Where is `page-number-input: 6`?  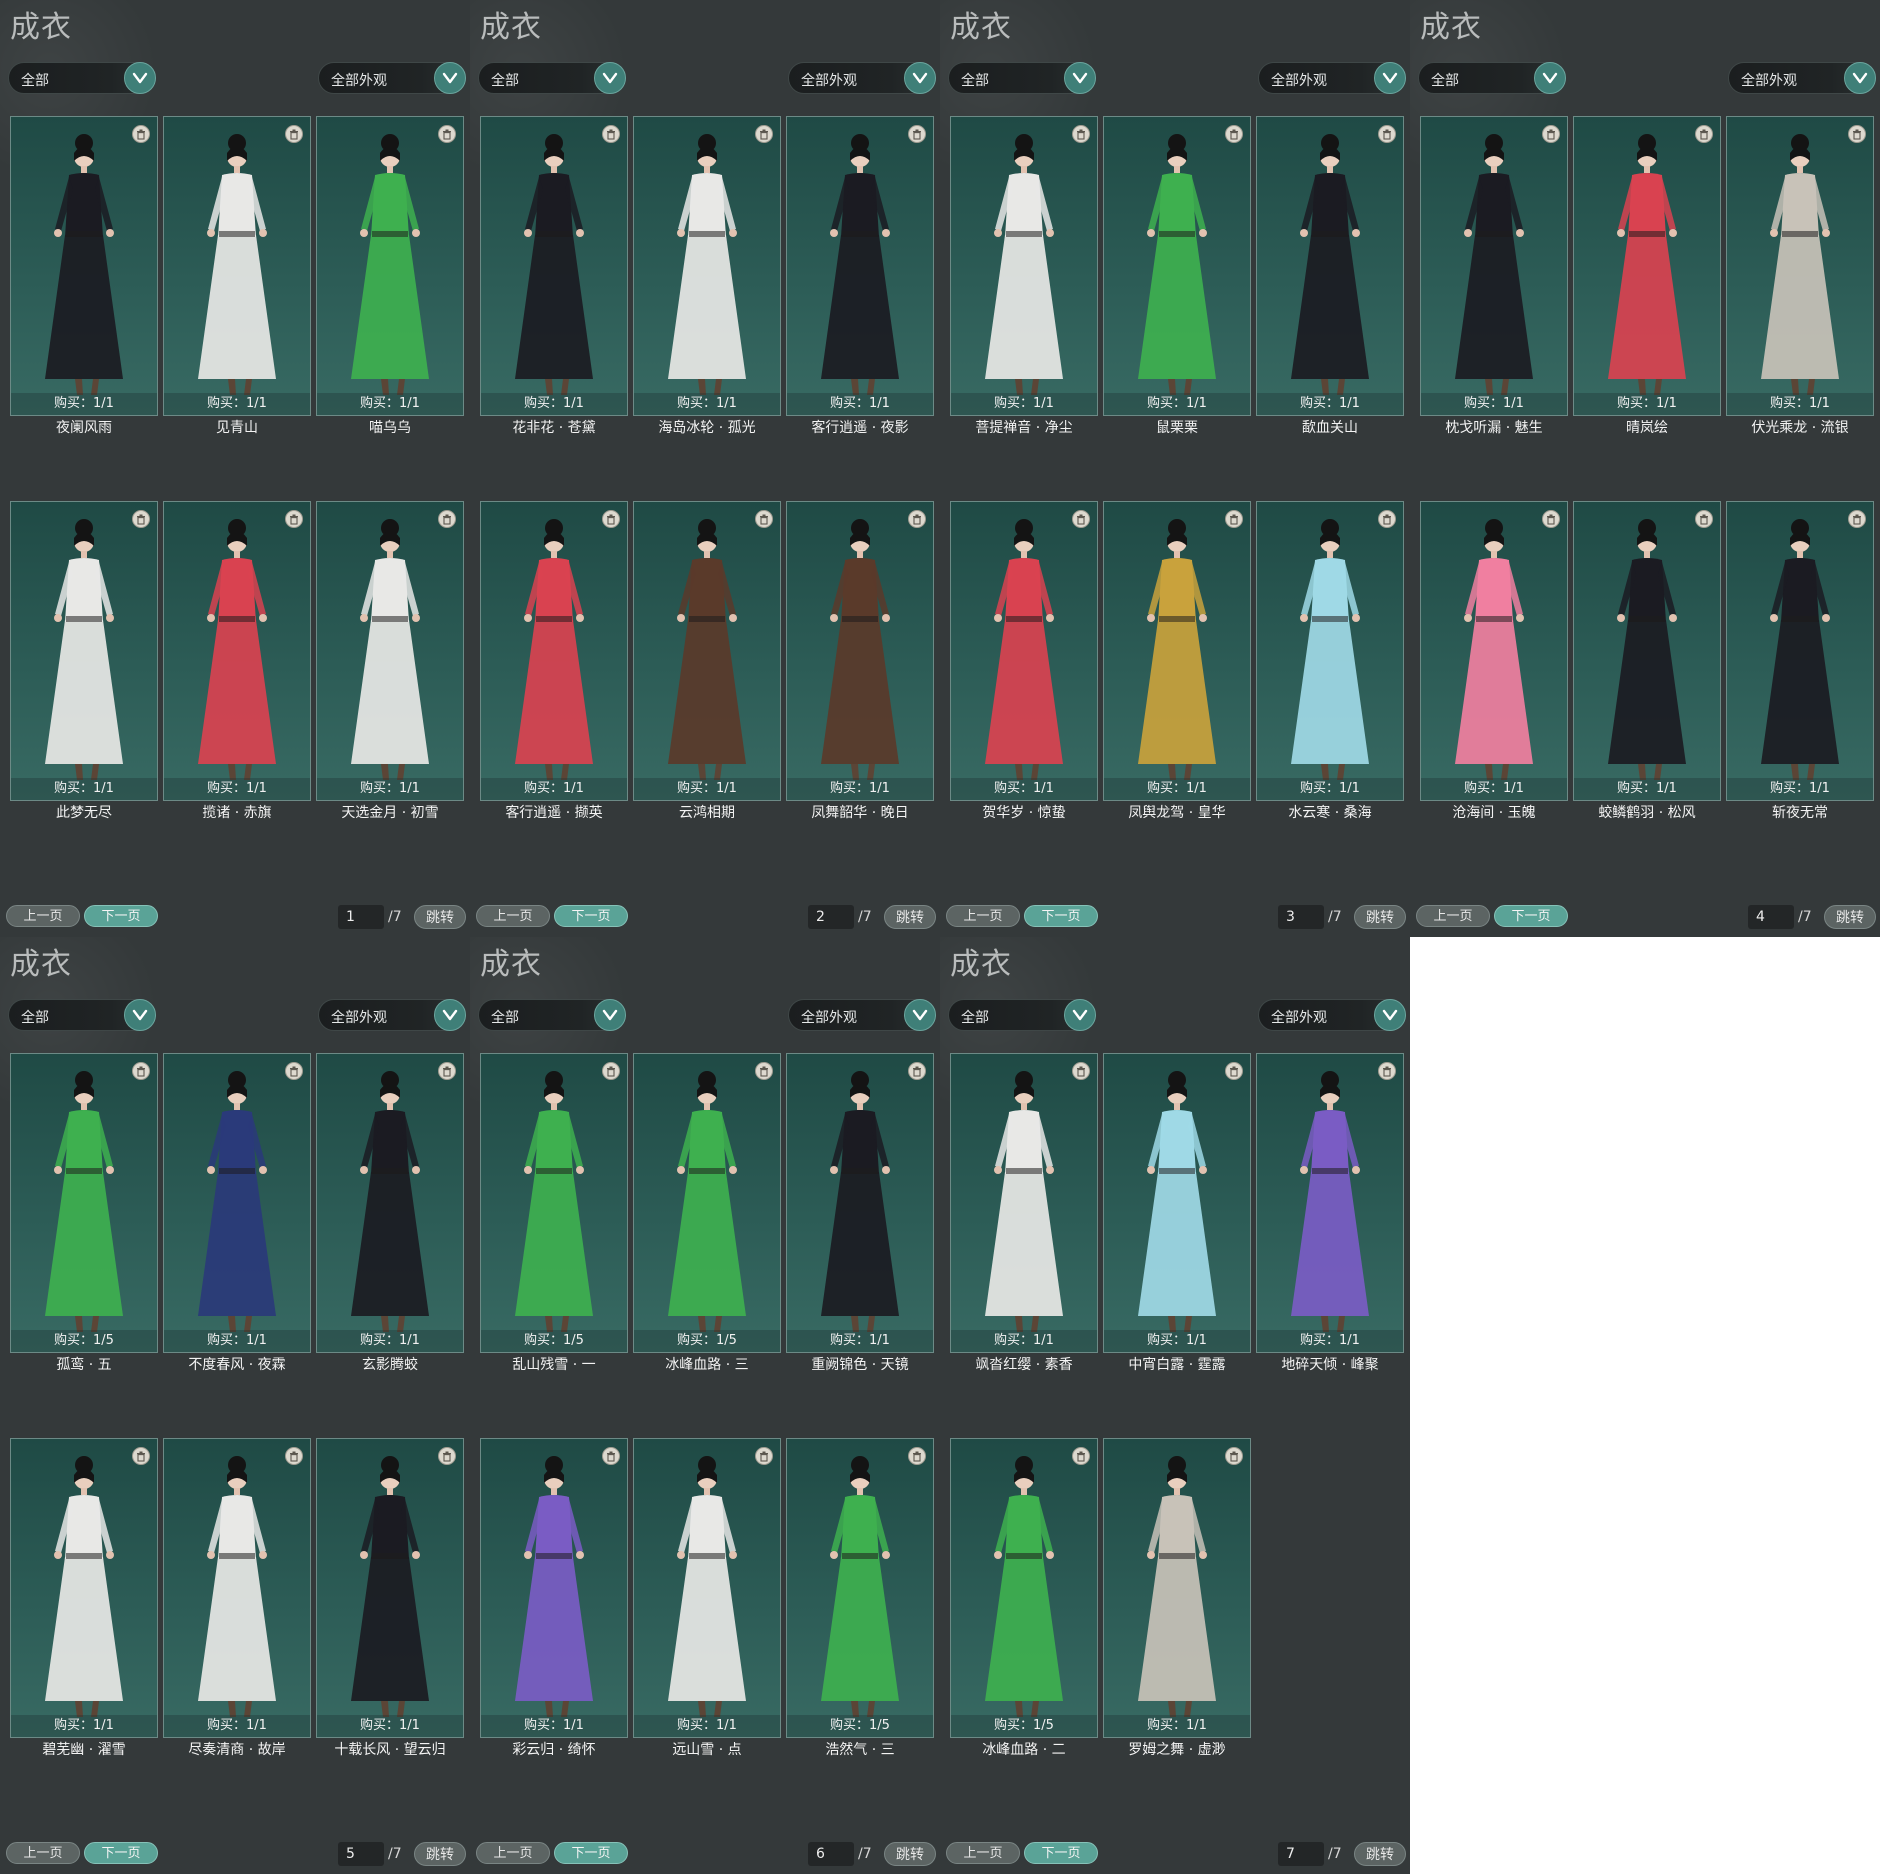 page-number-input: 6 is located at coordinates (831, 1854).